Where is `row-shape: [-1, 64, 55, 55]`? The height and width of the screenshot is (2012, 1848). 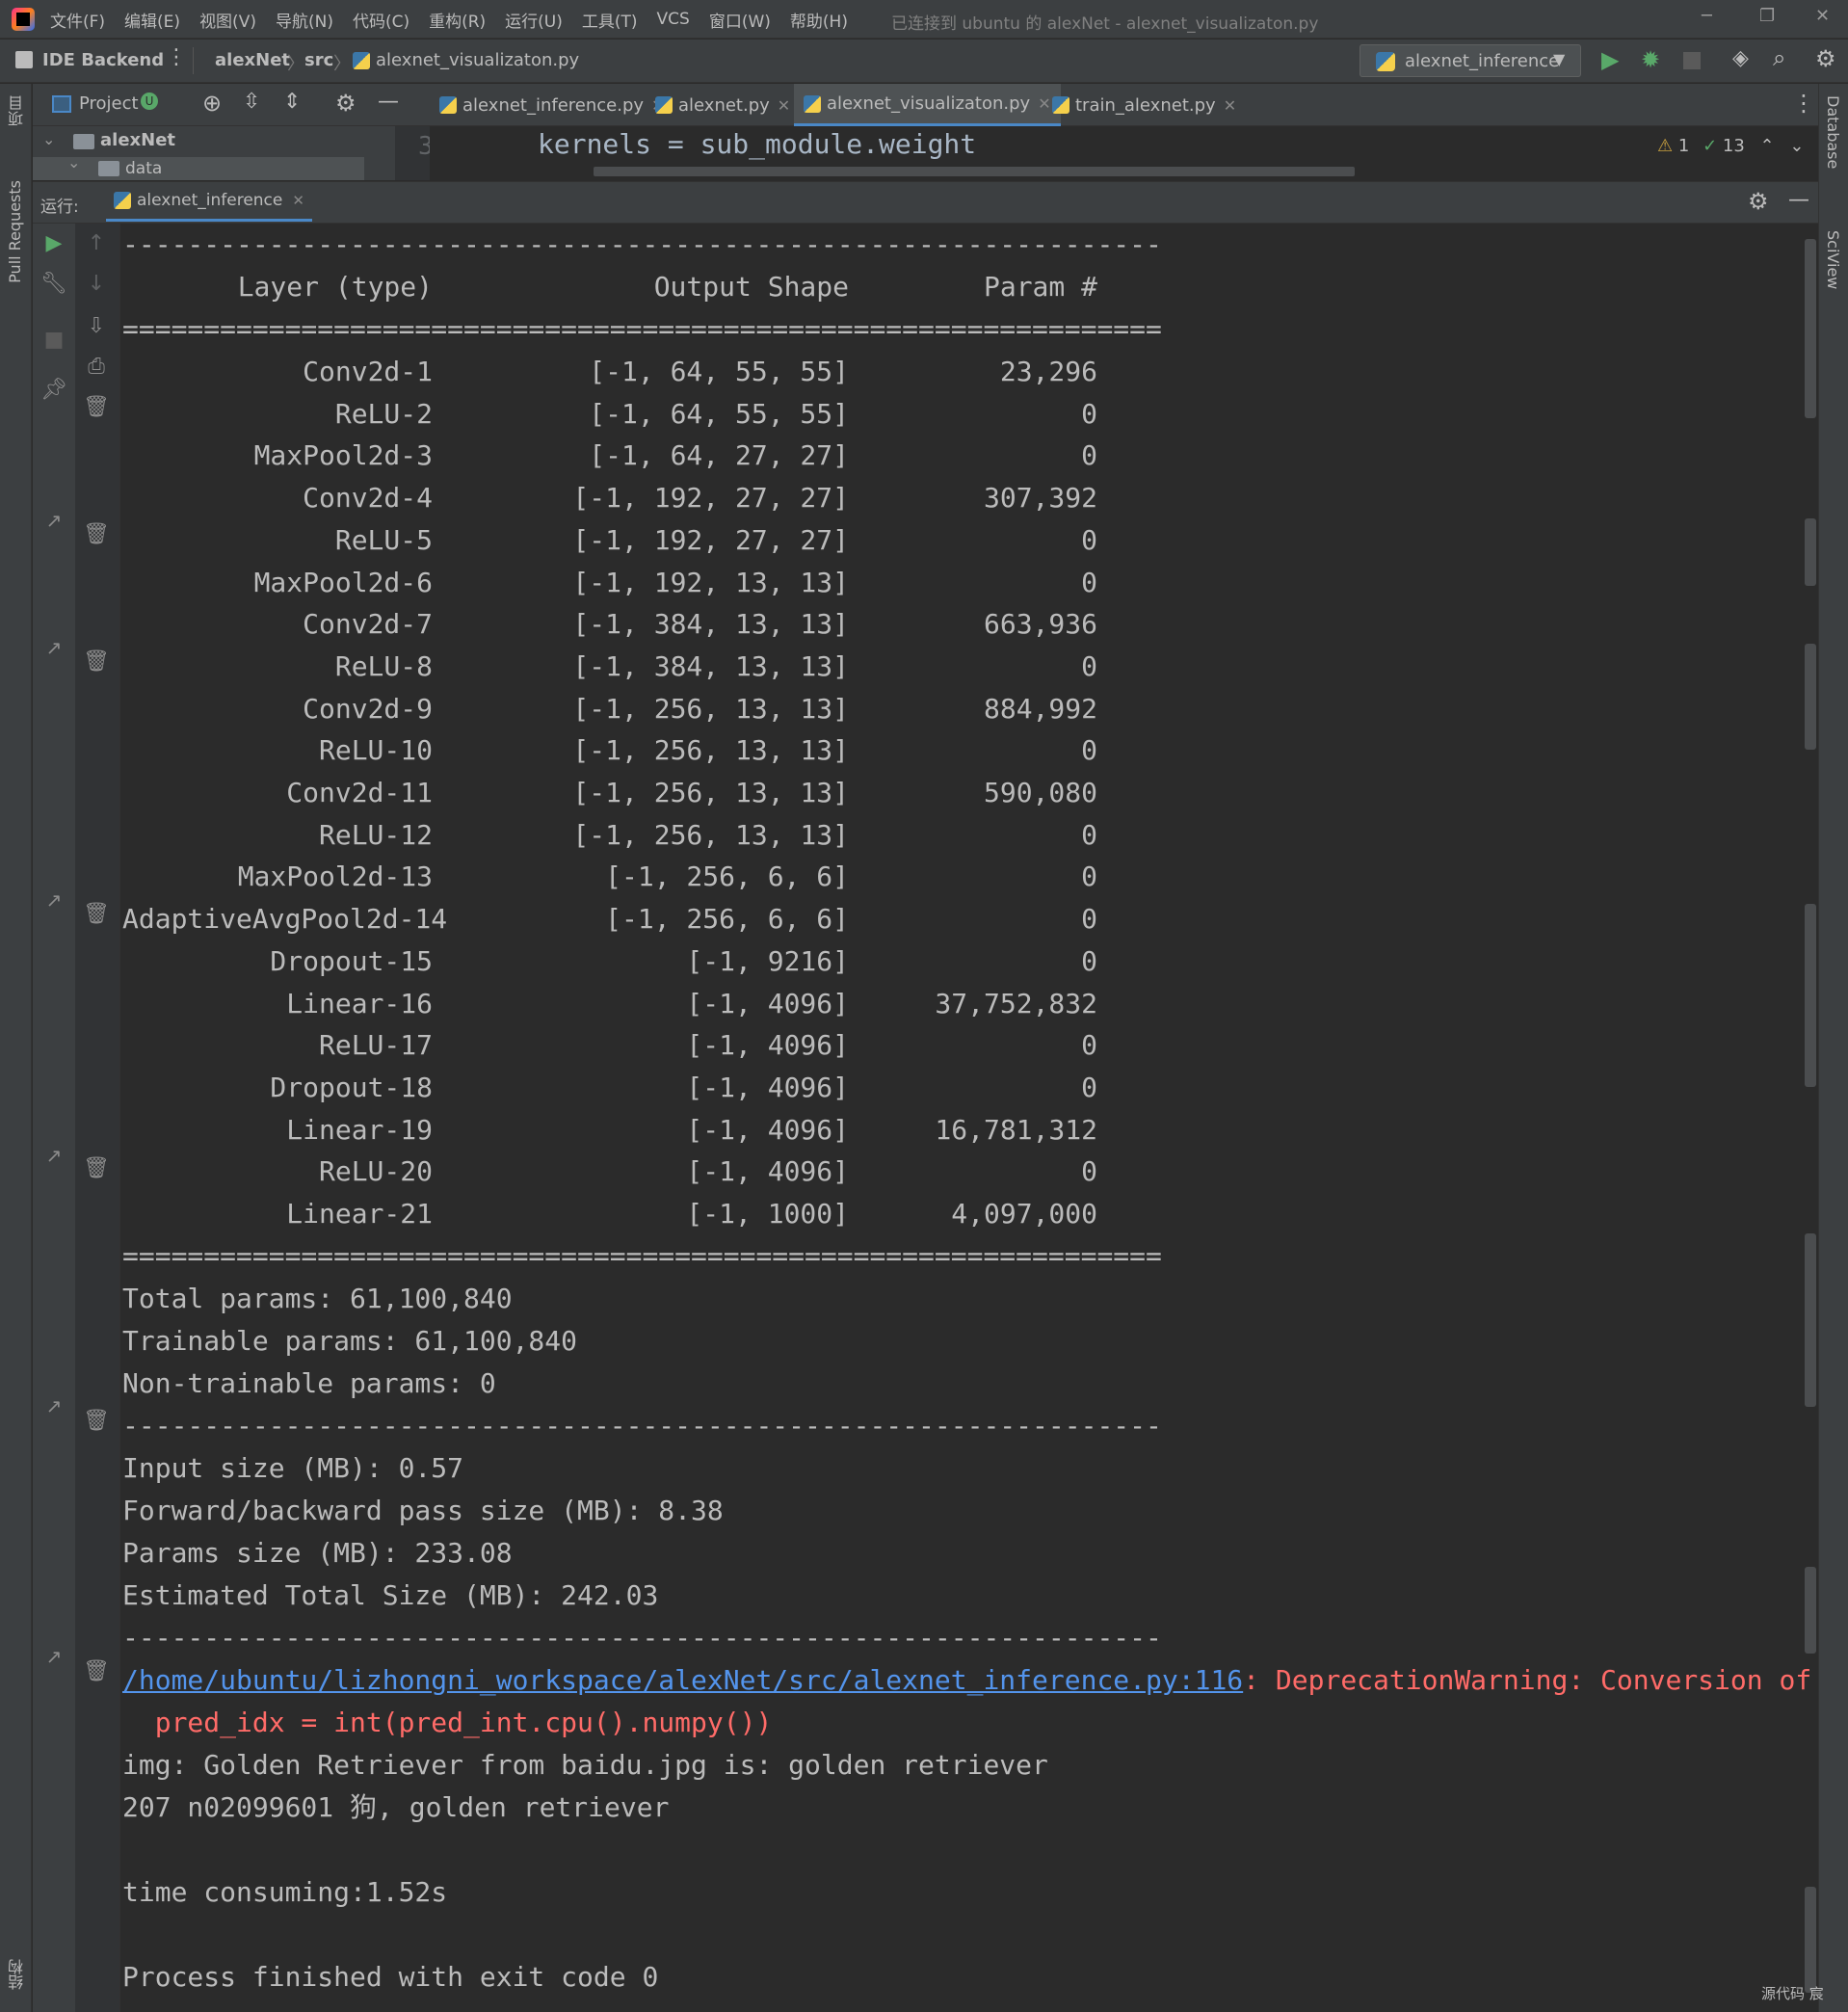 row-shape: [-1, 64, 55, 55] is located at coordinates (719, 371).